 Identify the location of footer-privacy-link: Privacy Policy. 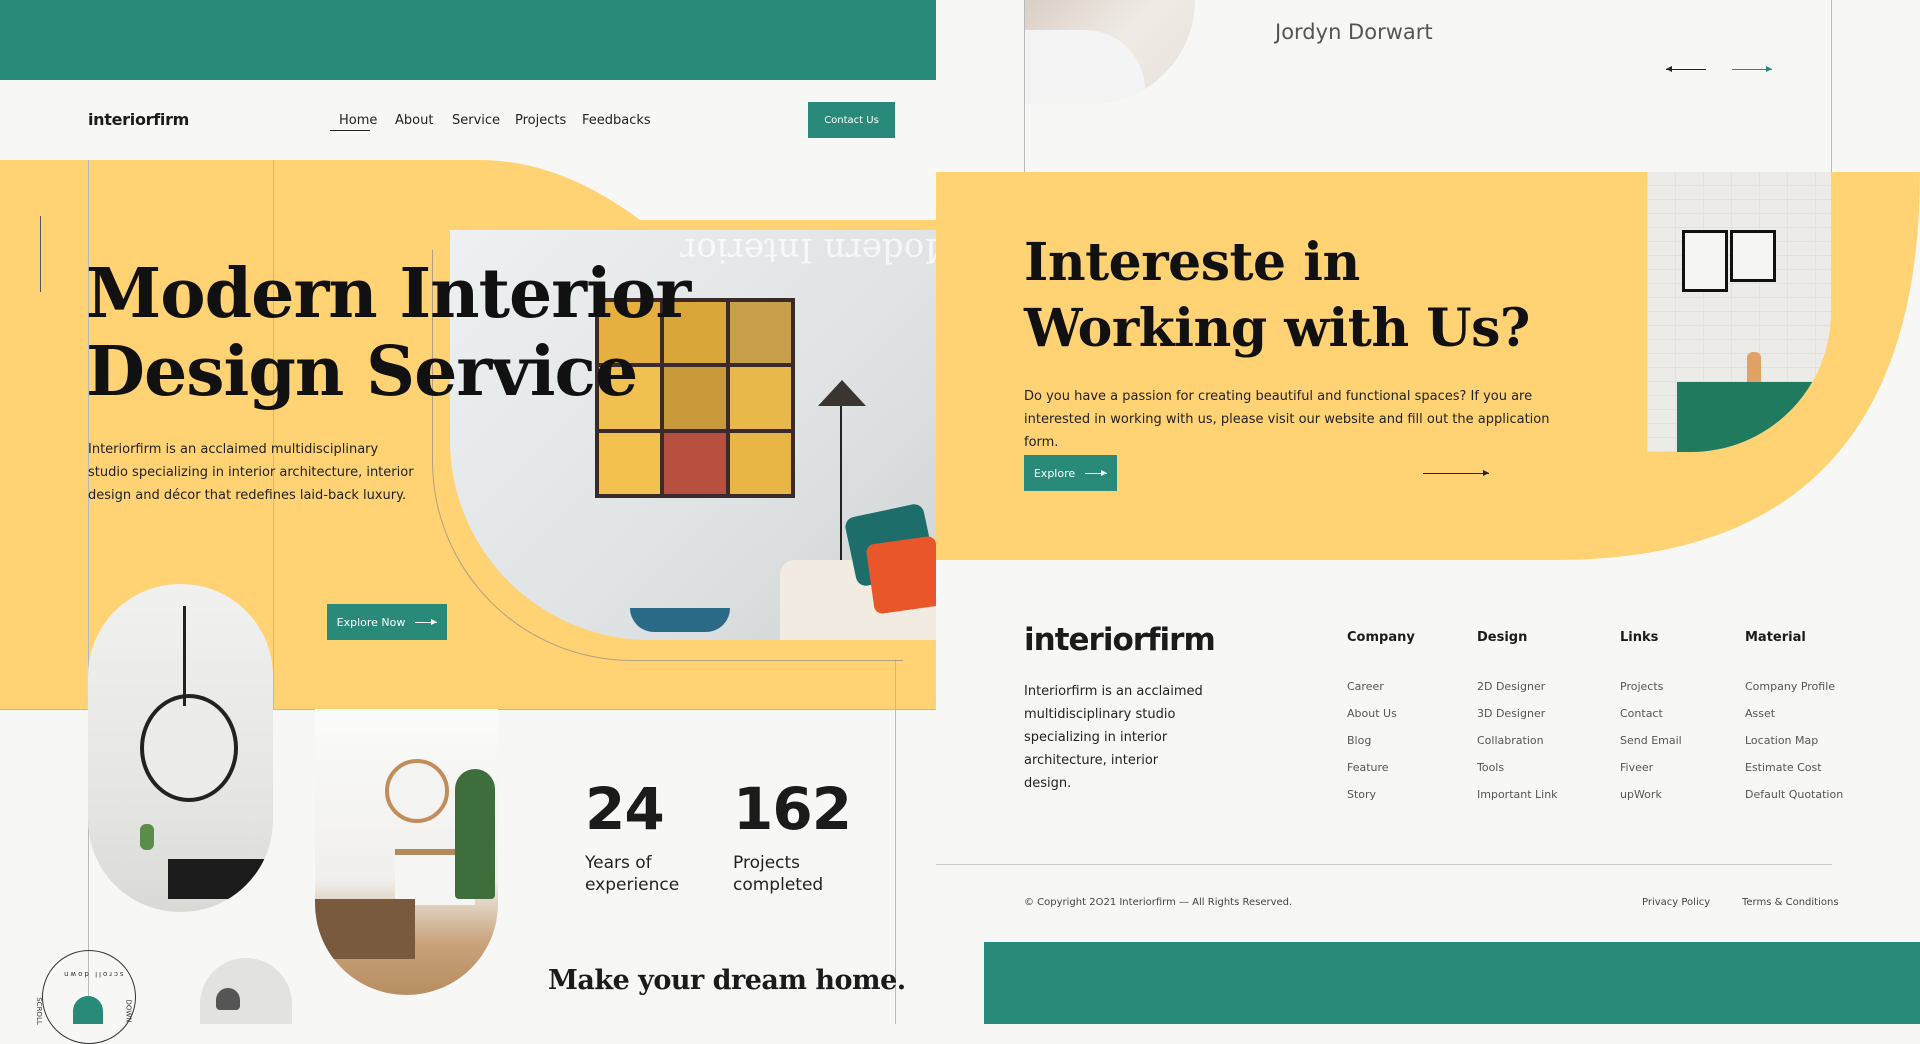
(1676, 902).